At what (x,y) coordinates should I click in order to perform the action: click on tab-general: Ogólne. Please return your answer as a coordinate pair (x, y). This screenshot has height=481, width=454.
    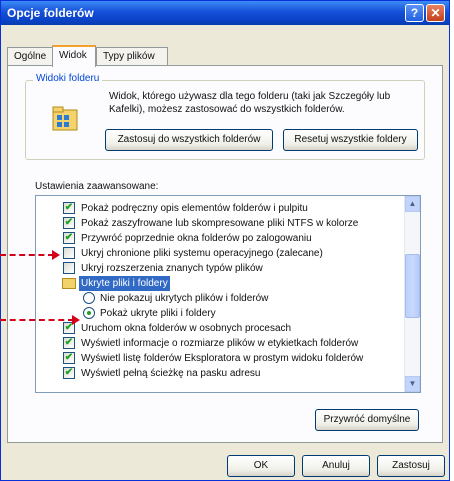
    Looking at the image, I should click on (30, 56).